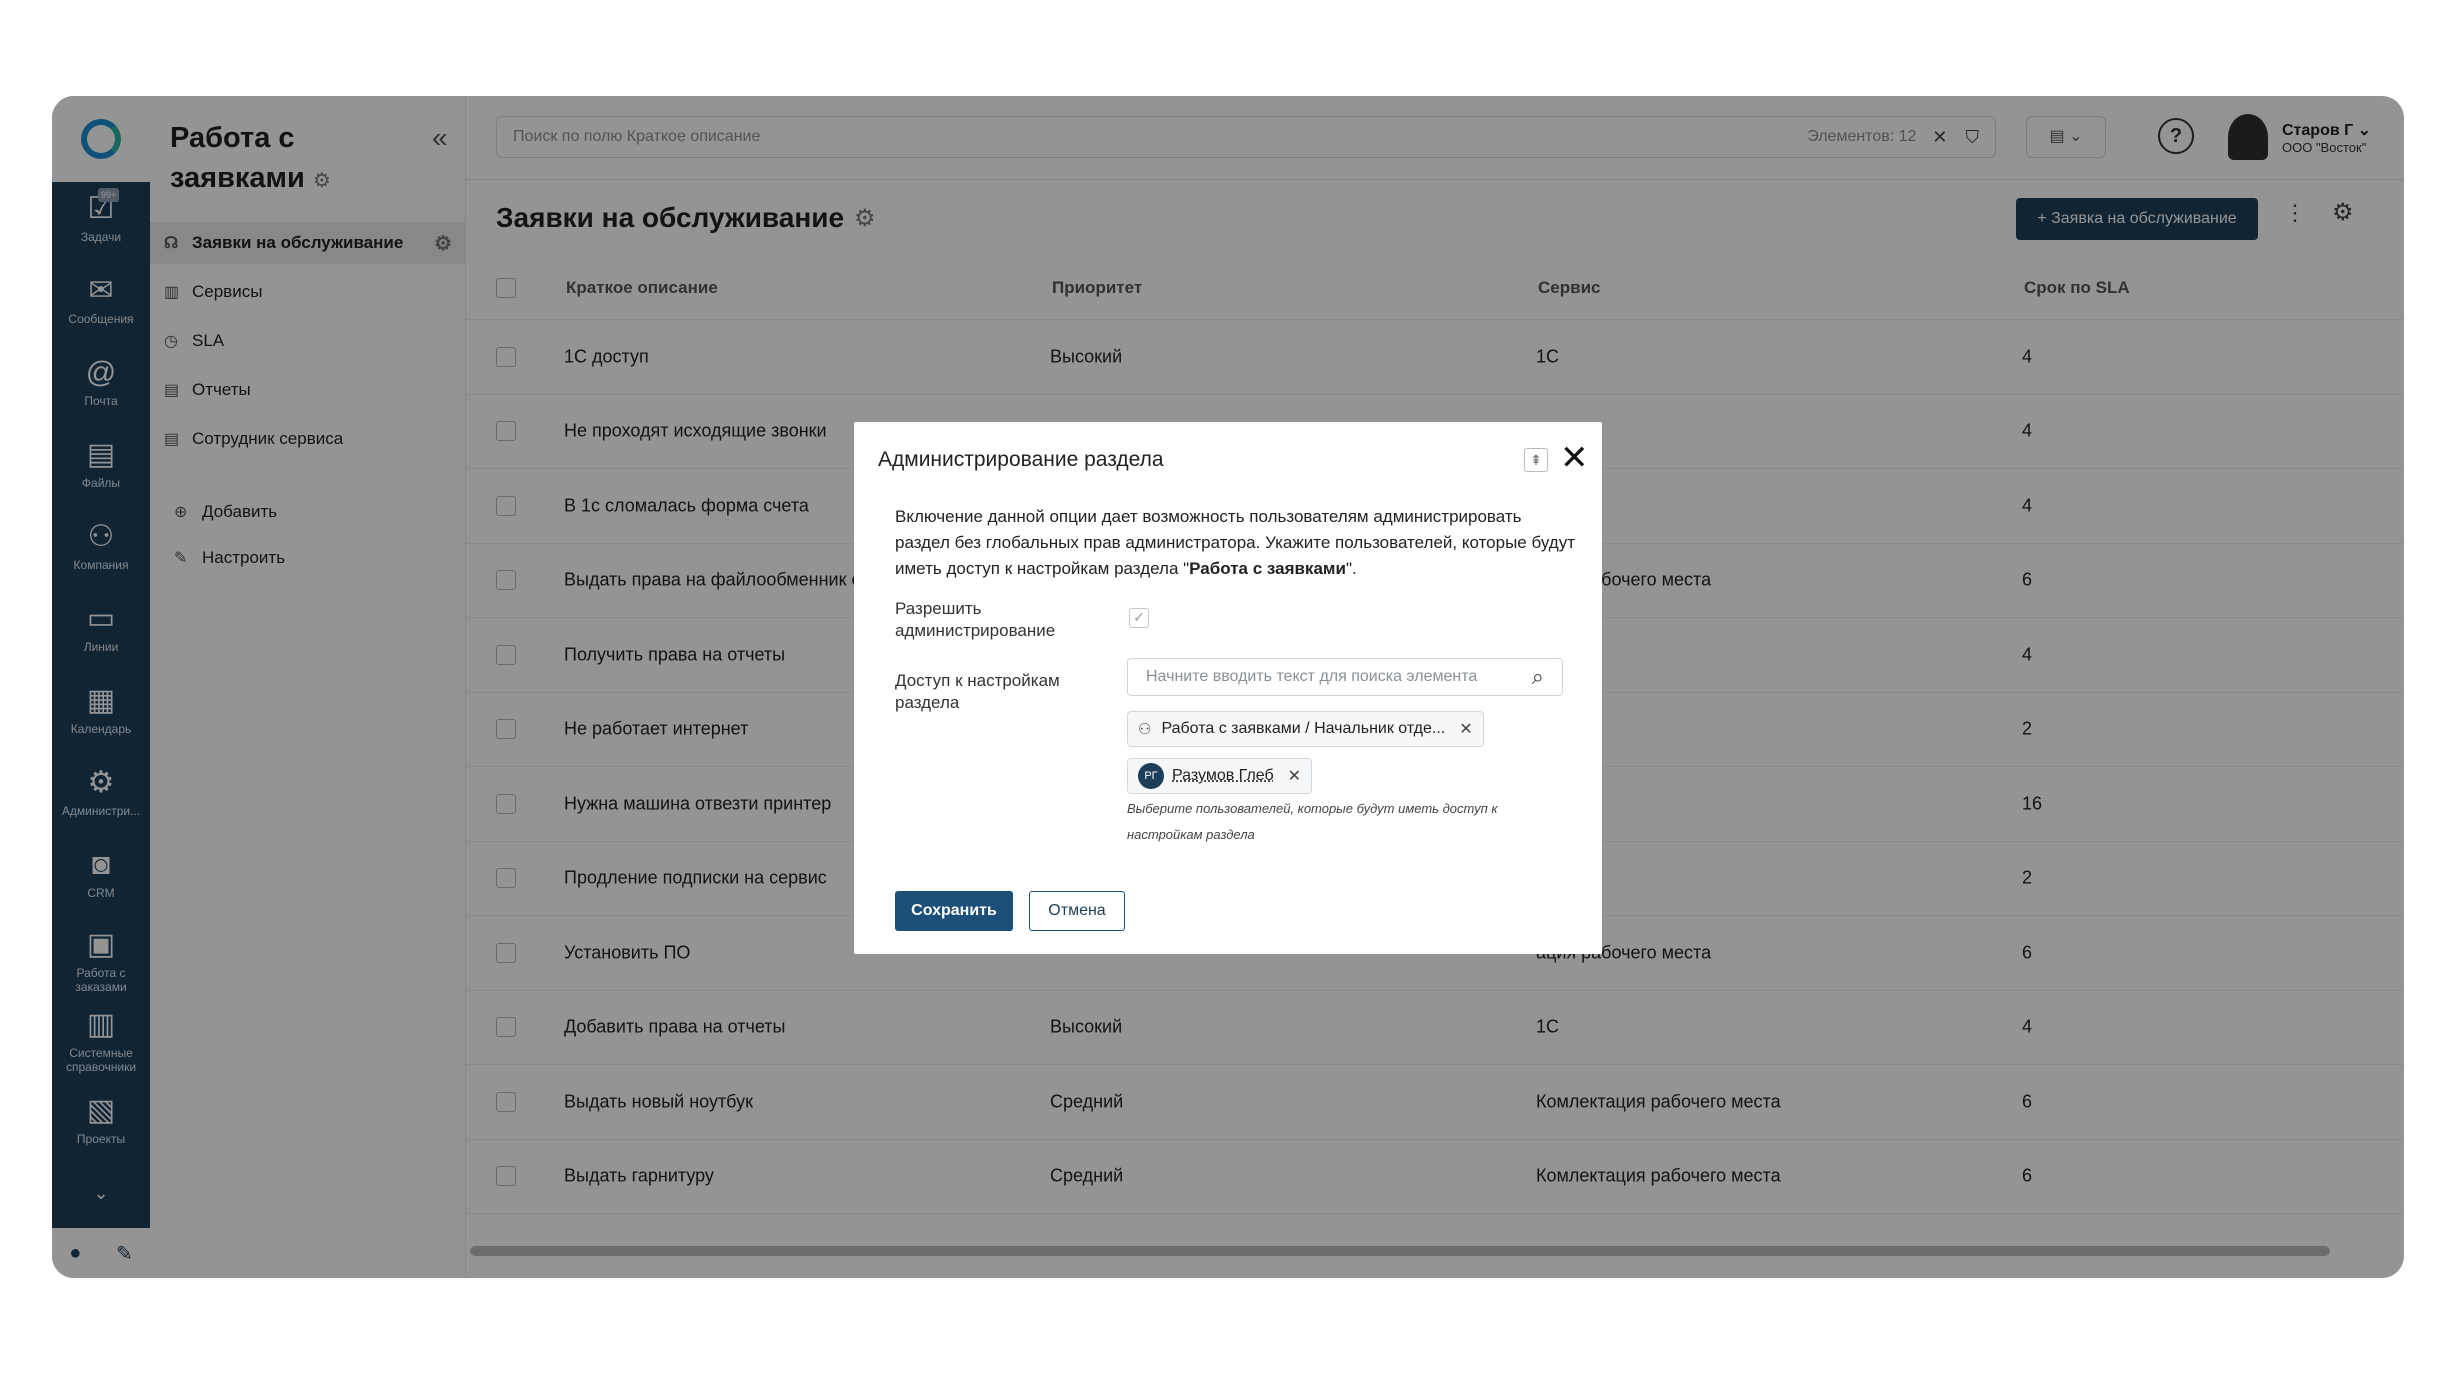 The height and width of the screenshot is (1374, 2456). What do you see at coordinates (954, 911) in the screenshot?
I see `save-button: Сохранить` at bounding box center [954, 911].